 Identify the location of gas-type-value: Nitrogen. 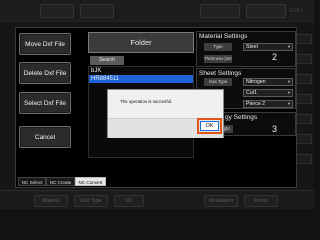
(256, 82).